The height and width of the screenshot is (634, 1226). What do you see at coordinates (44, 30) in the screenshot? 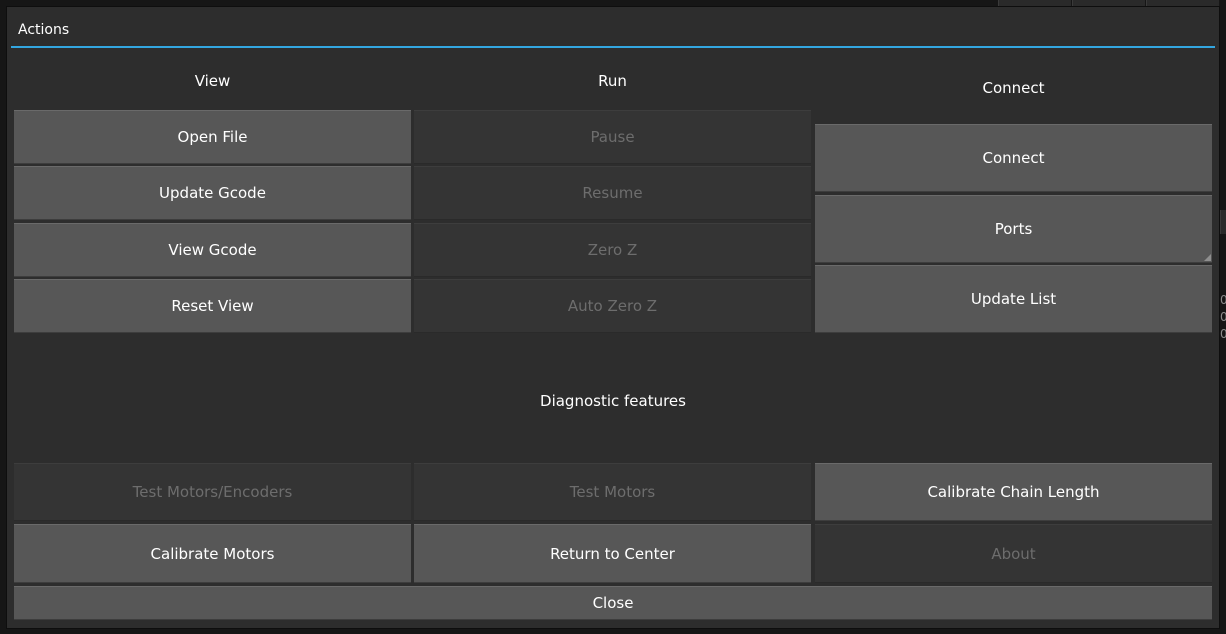
I see `popup-title: Actions` at bounding box center [44, 30].